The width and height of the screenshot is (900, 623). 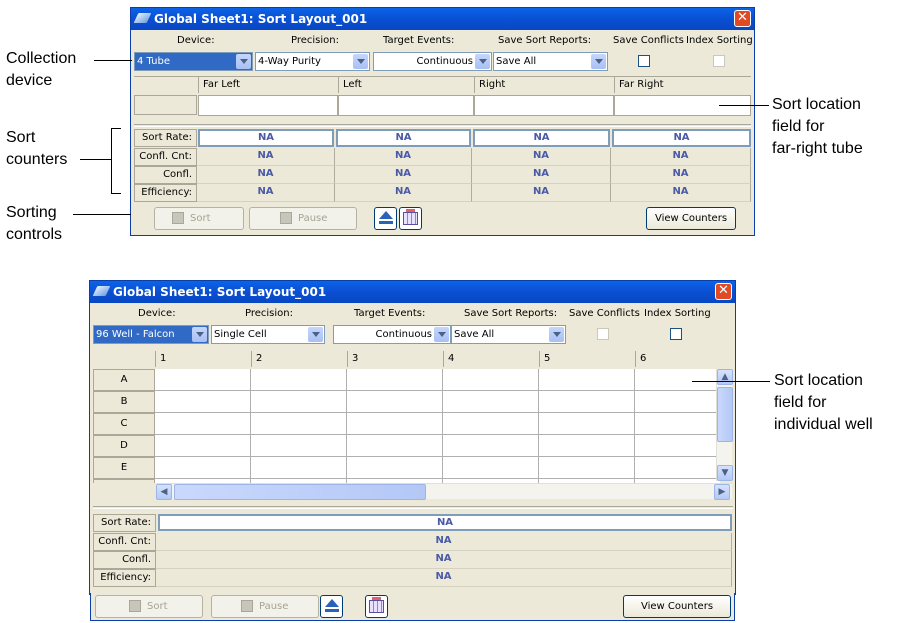 What do you see at coordinates (682, 85) in the screenshot?
I see `column-header-far-right: Far Right` at bounding box center [682, 85].